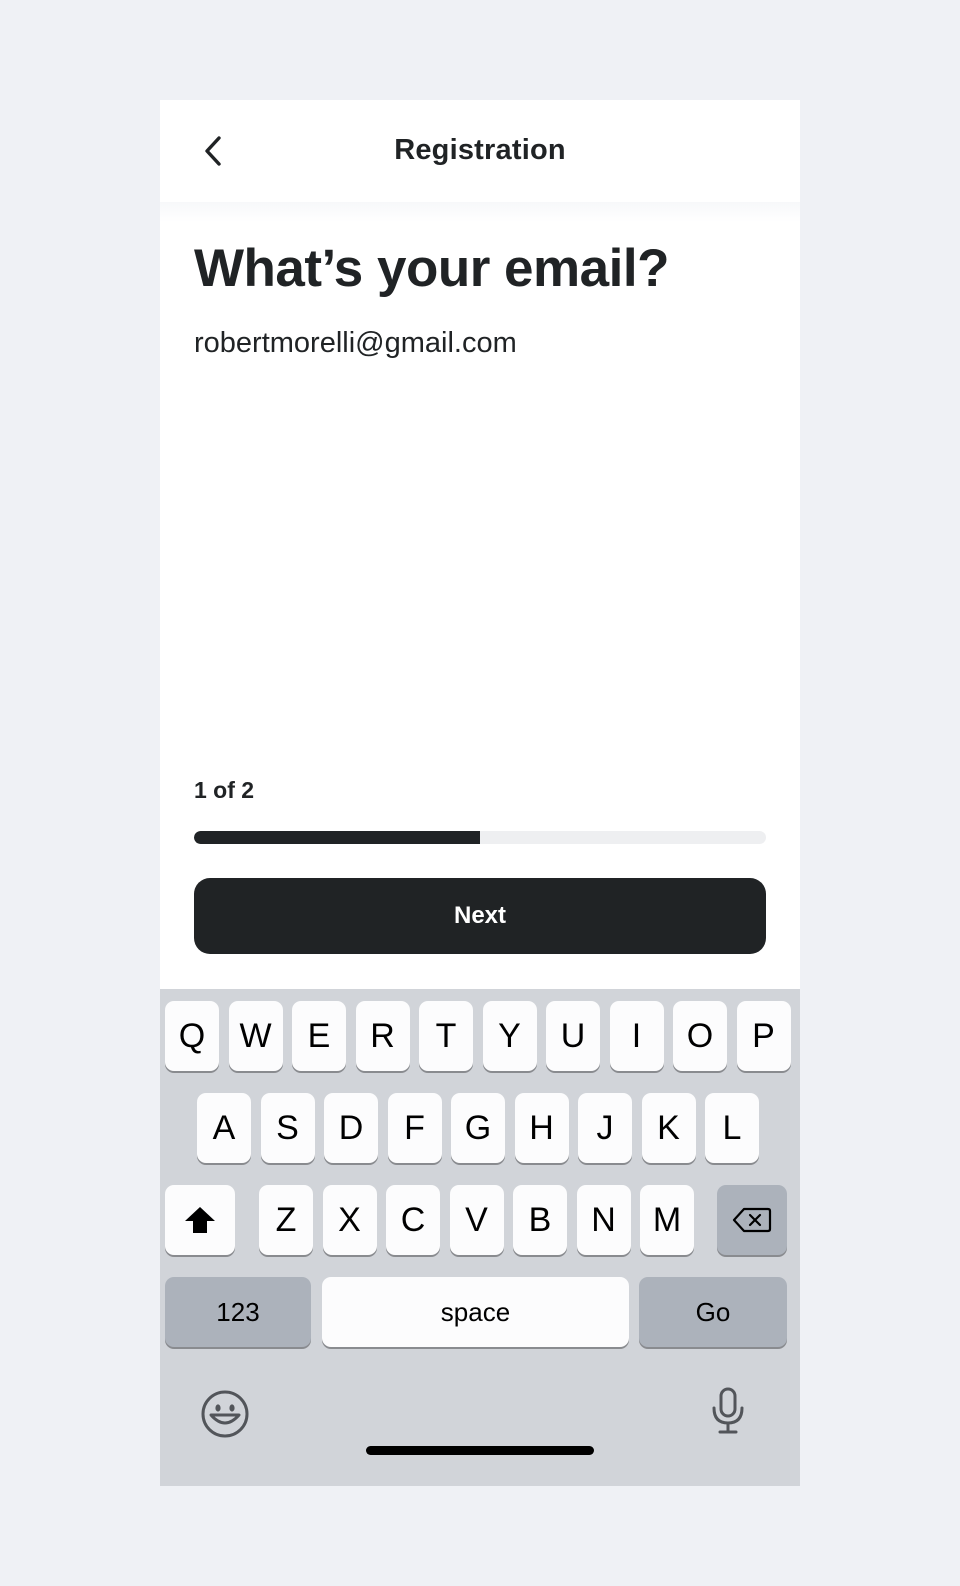 The height and width of the screenshot is (1586, 960). What do you see at coordinates (605, 1128) in the screenshot?
I see `key-j: J` at bounding box center [605, 1128].